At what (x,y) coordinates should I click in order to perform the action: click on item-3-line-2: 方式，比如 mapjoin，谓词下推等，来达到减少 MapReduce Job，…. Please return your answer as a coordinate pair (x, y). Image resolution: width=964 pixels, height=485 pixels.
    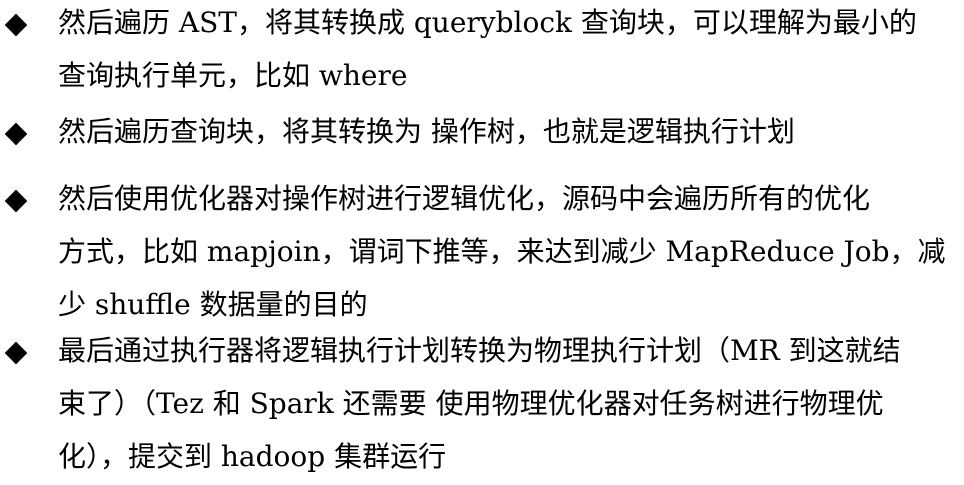
    Looking at the image, I should click on (502, 251).